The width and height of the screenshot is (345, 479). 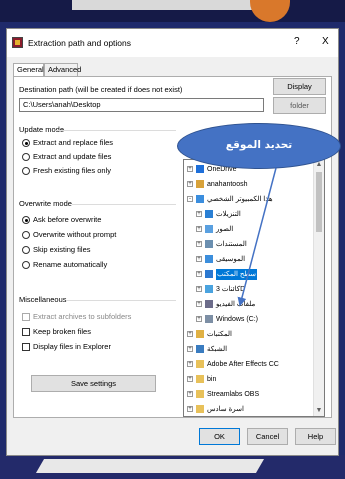 What do you see at coordinates (26, 347) in the screenshot?
I see `checkbox-display-in-explorer` at bounding box center [26, 347].